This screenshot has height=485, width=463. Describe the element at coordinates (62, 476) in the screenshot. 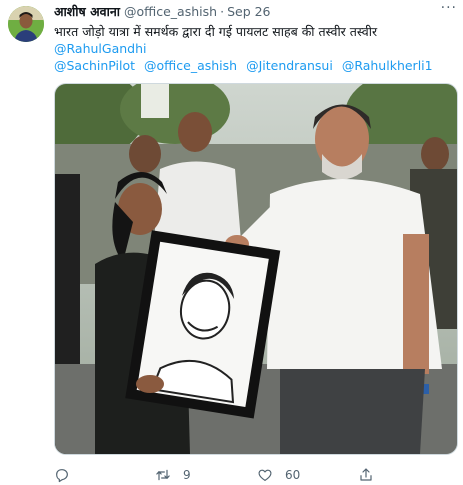

I see `reply-icon` at that location.